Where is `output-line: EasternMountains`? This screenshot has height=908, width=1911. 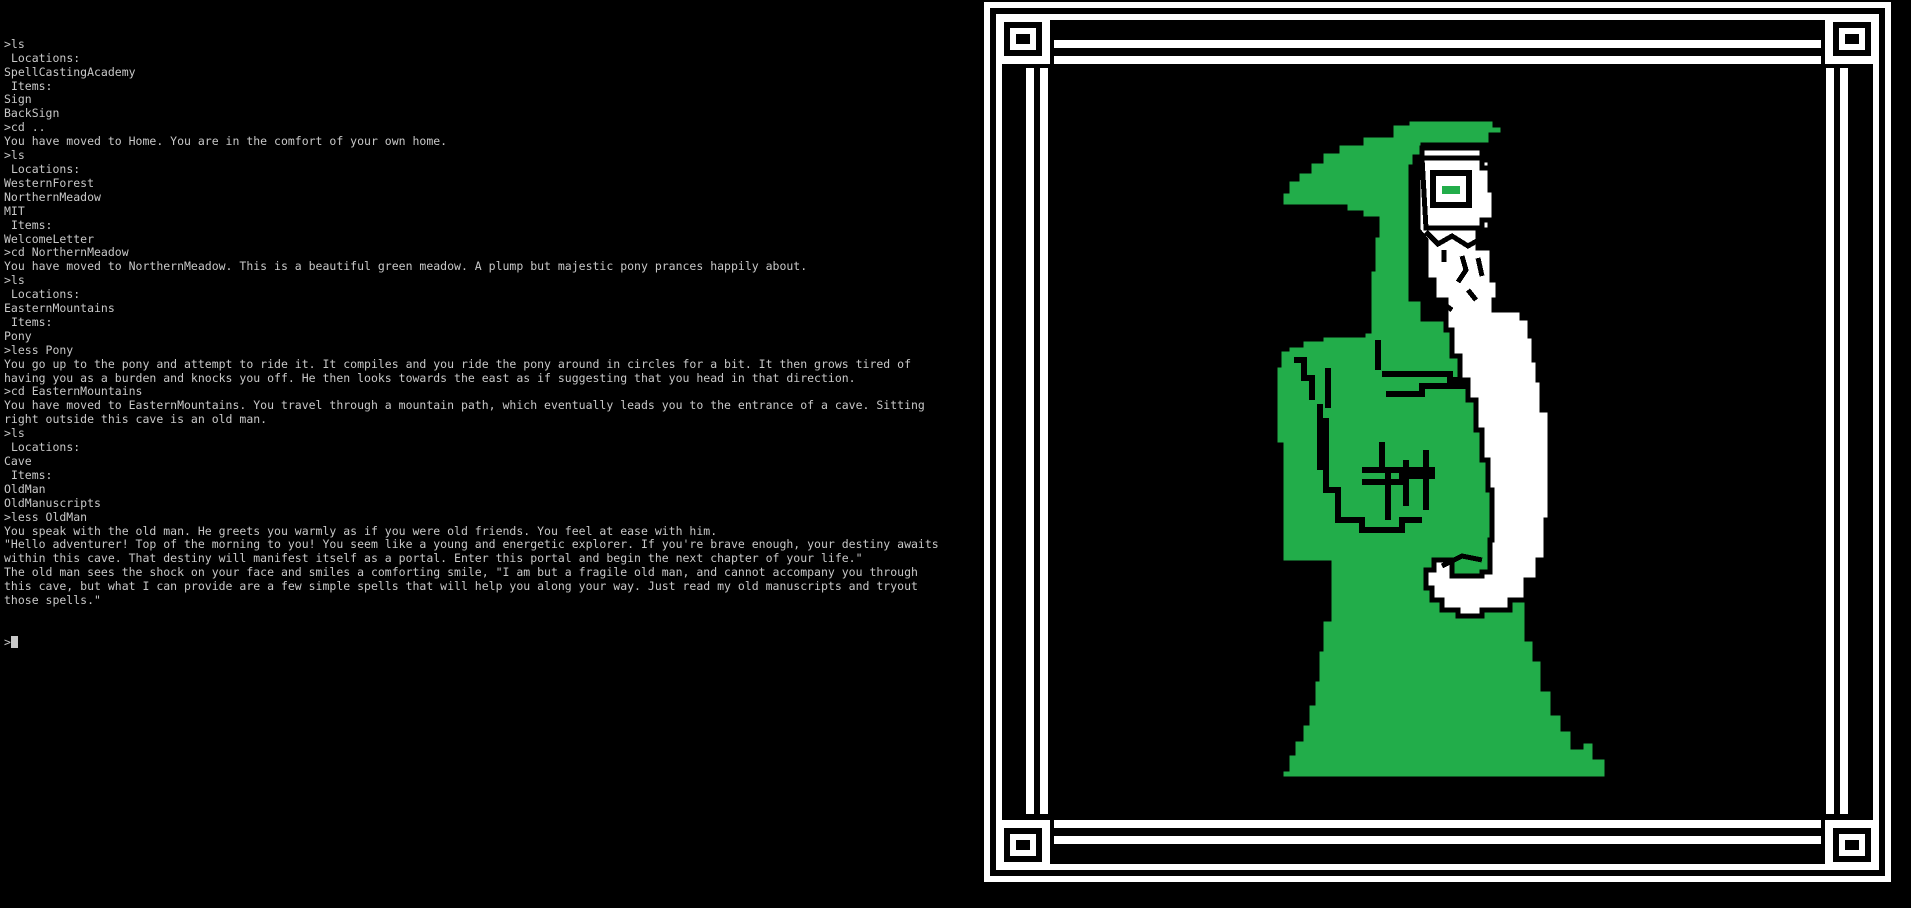
output-line: EasternMountains is located at coordinates (59, 308).